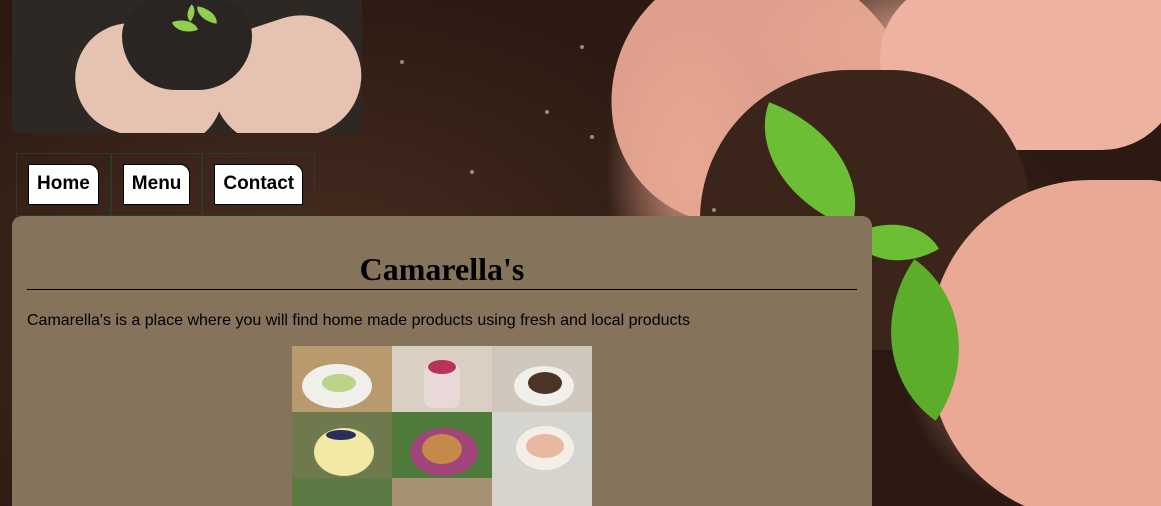 The height and width of the screenshot is (506, 1161). I want to click on main-navigation: Home Menu Contact, so click(166, 184).